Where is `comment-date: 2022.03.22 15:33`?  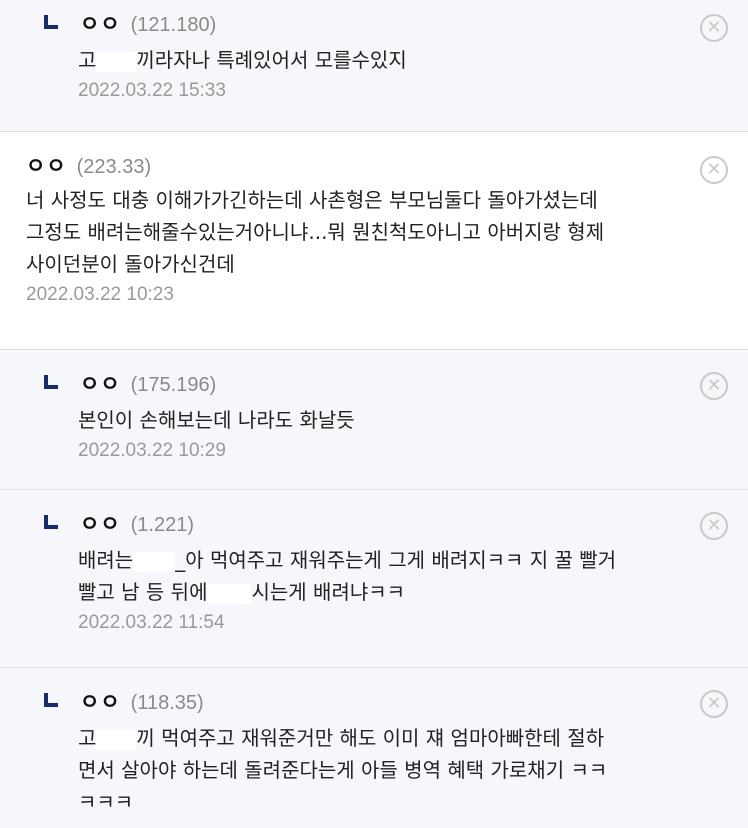
comment-date: 2022.03.22 15:33 is located at coordinates (152, 90).